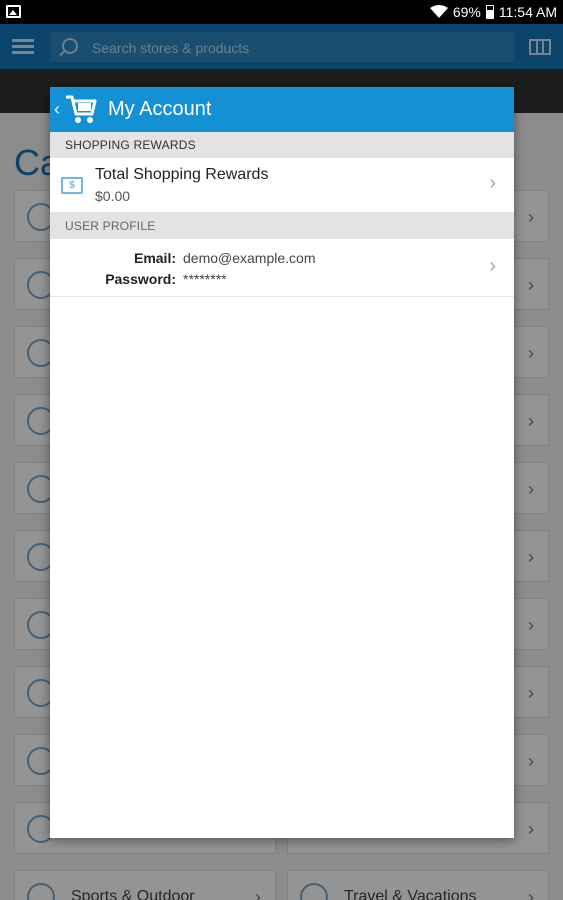 Image resolution: width=563 pixels, height=900 pixels. Describe the element at coordinates (282, 109) in the screenshot. I see `dialog-header: ‹ My Account` at that location.